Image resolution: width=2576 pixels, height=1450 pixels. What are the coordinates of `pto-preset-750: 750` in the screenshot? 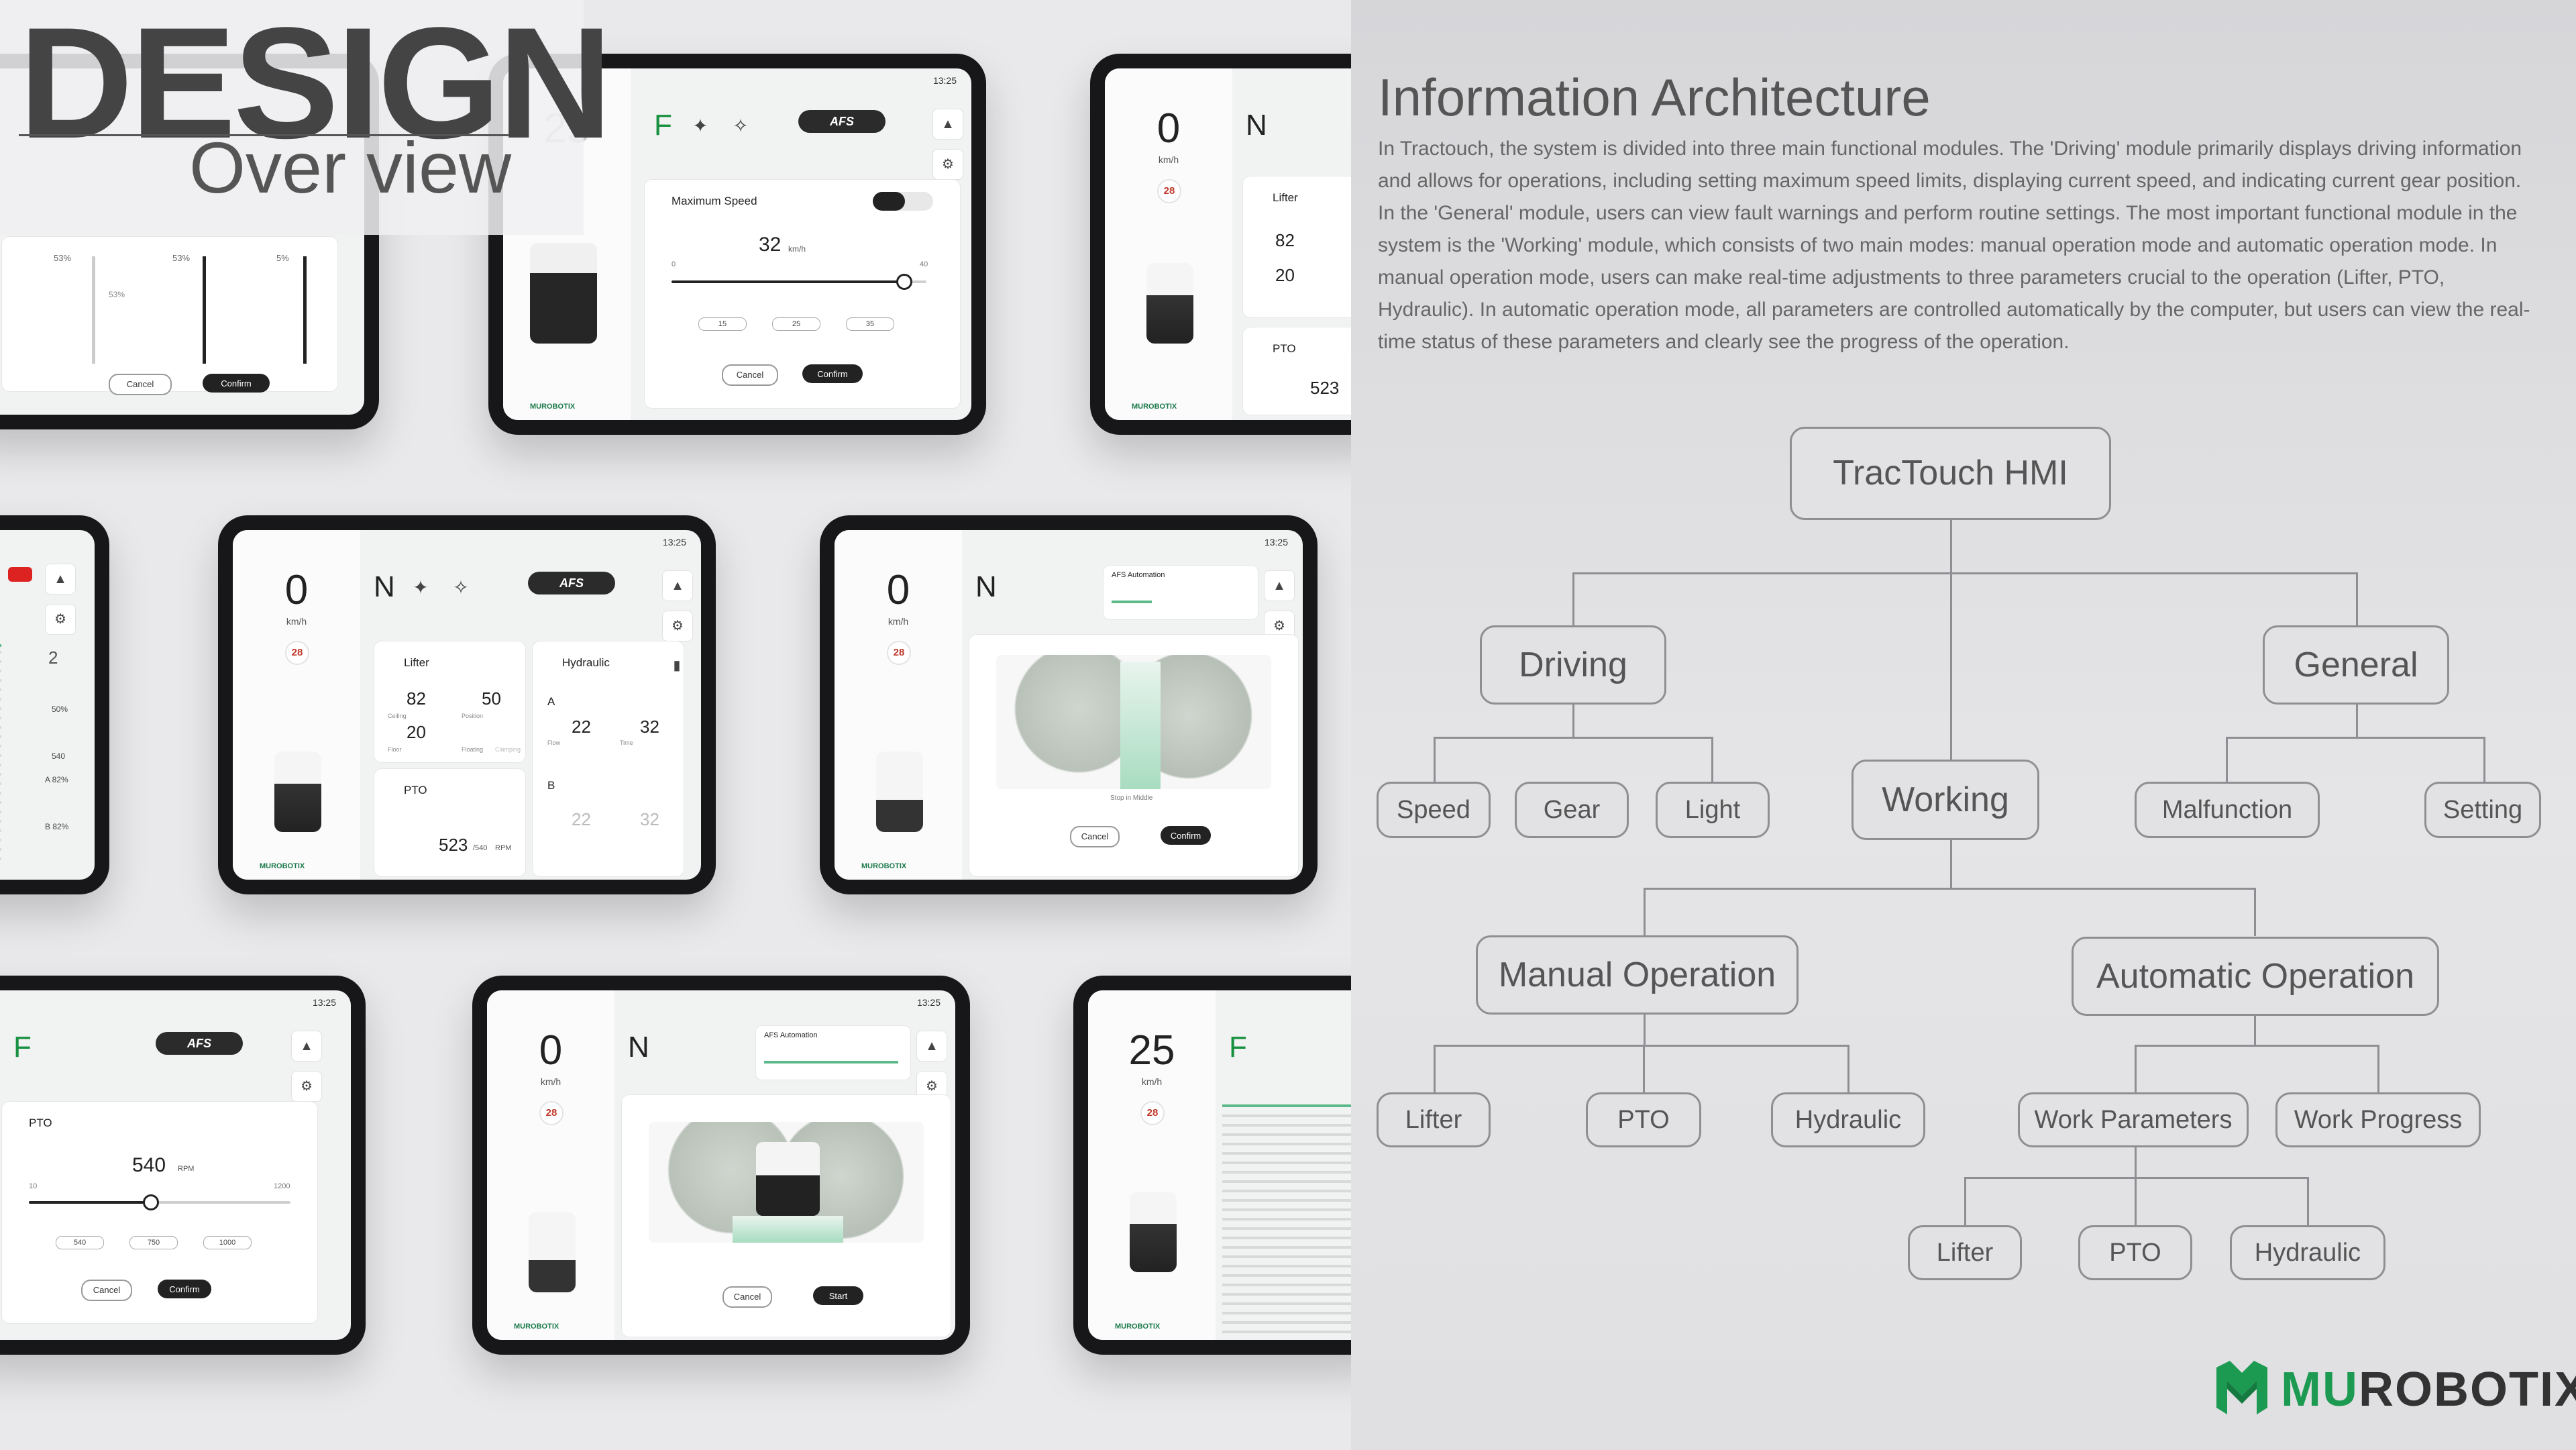 It's located at (153, 1242).